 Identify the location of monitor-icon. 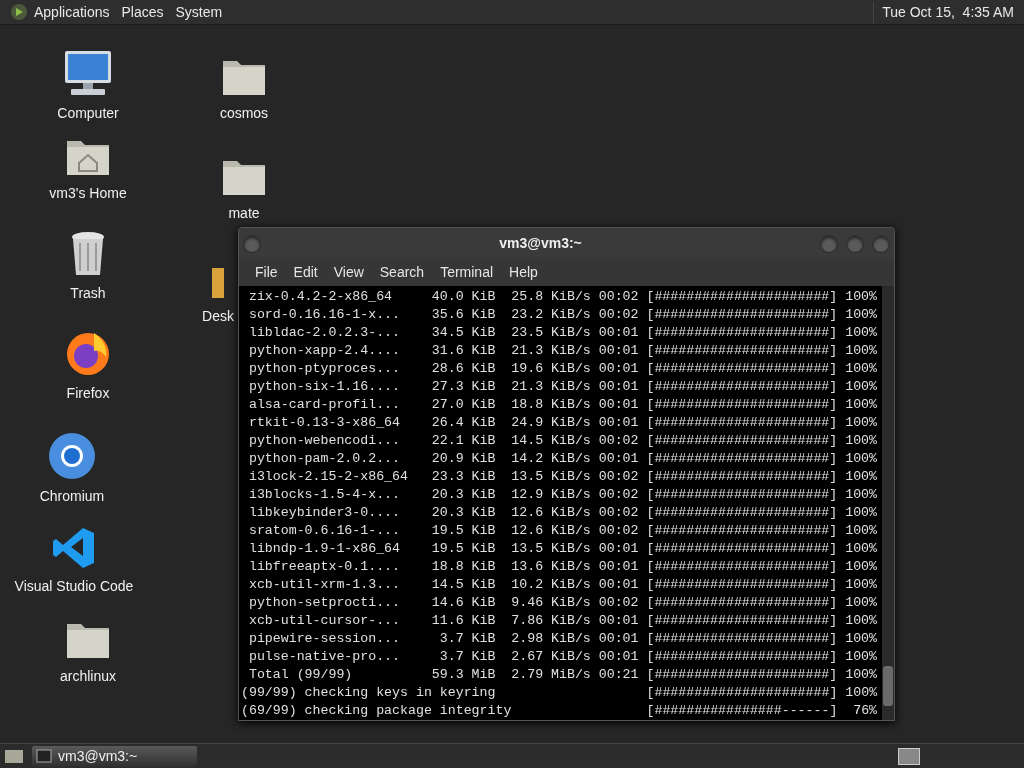
(88, 73).